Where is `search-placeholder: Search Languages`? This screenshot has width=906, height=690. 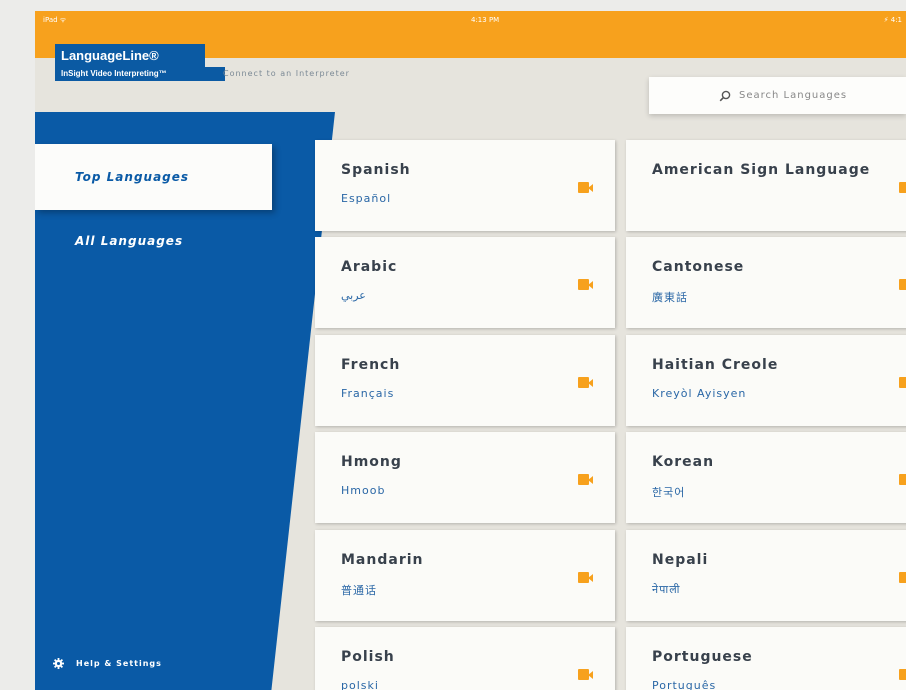
search-placeholder: Search Languages is located at coordinates (793, 95).